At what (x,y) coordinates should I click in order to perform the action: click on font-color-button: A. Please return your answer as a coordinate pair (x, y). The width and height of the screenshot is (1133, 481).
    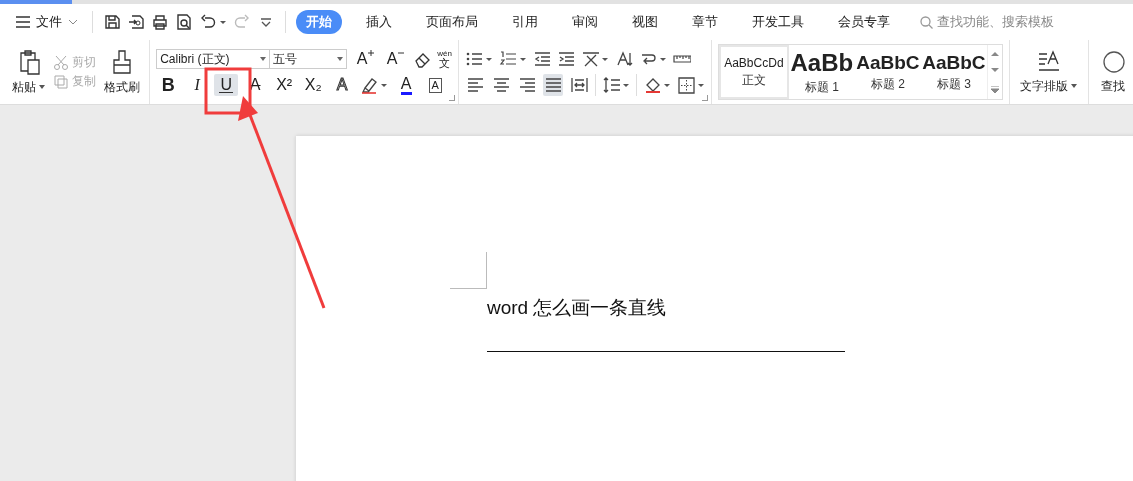
    Looking at the image, I should click on (406, 85).